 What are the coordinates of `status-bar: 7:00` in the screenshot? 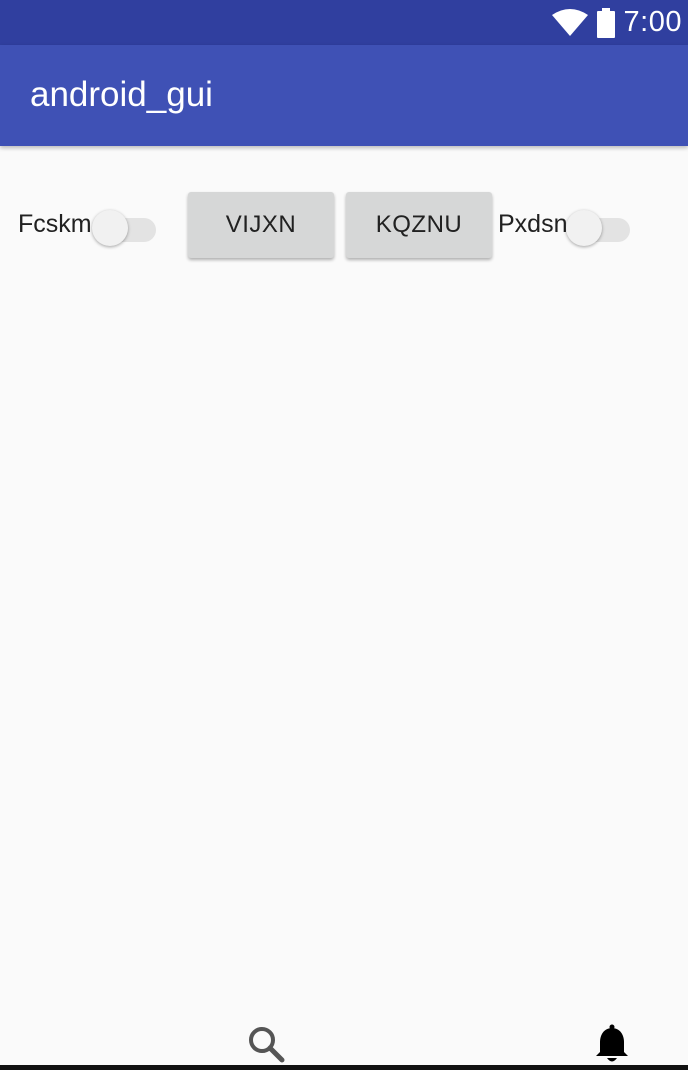 It's located at (344, 22).